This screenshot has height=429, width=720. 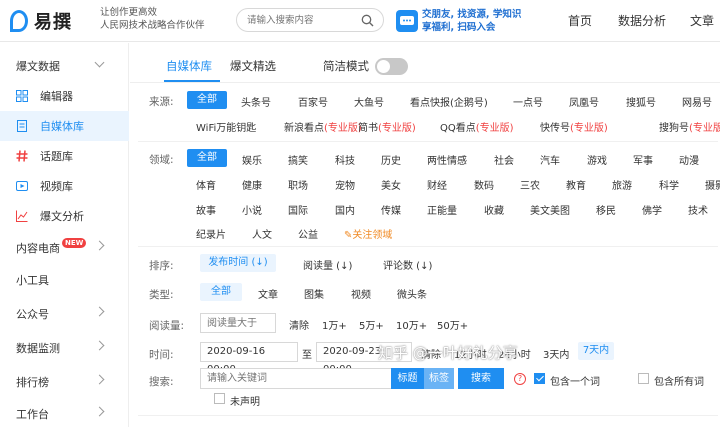 What do you see at coordinates (256, 101) in the screenshot?
I see `source-option: 头条号` at bounding box center [256, 101].